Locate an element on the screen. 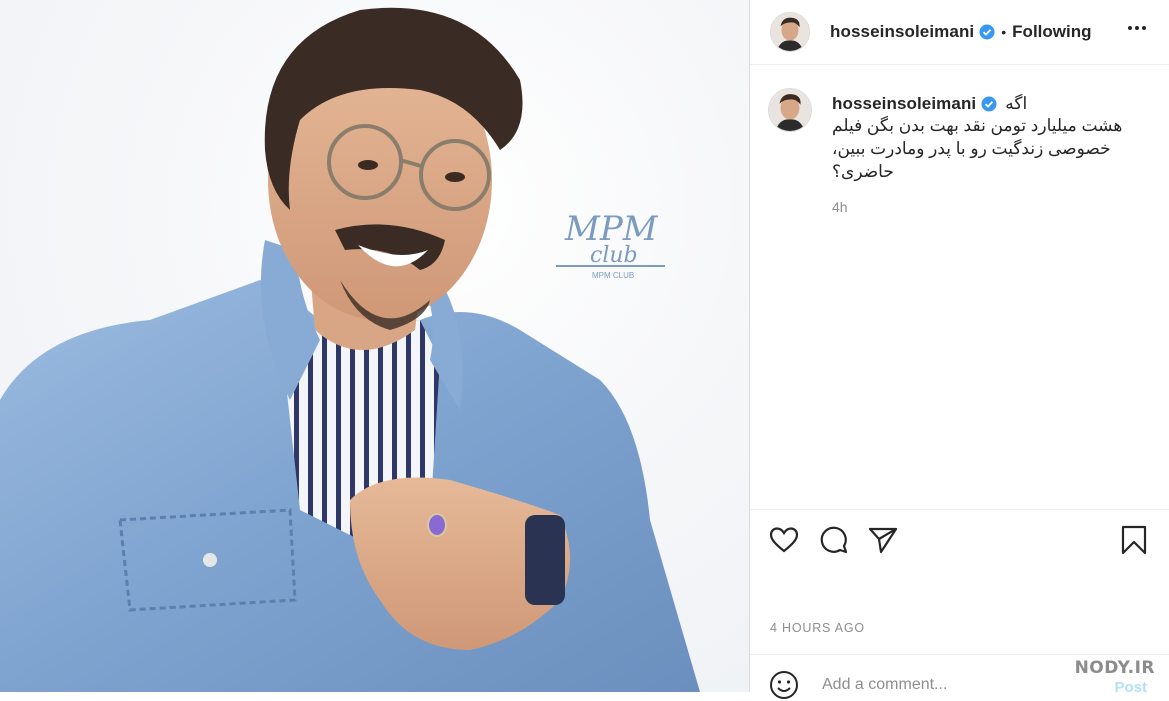  heart-icon is located at coordinates (784, 540).